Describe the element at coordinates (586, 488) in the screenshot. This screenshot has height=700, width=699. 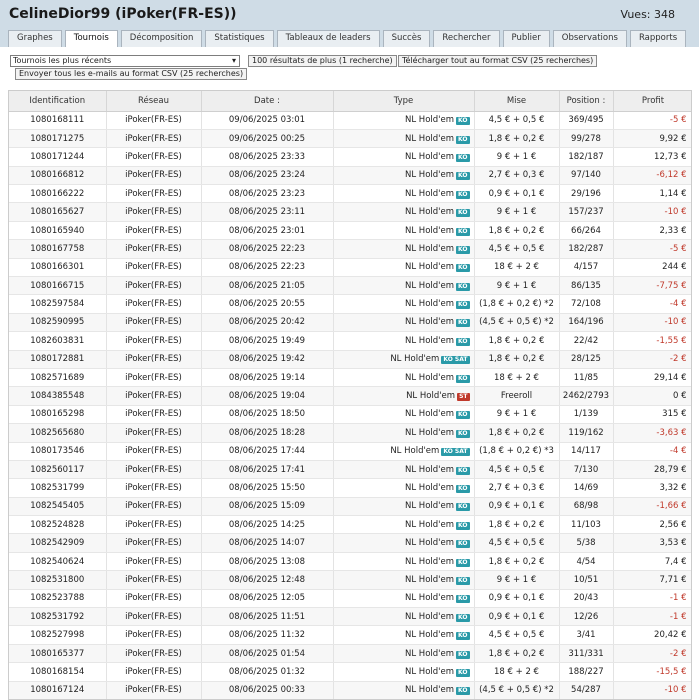
I see `cell-position: 14/69` at that location.